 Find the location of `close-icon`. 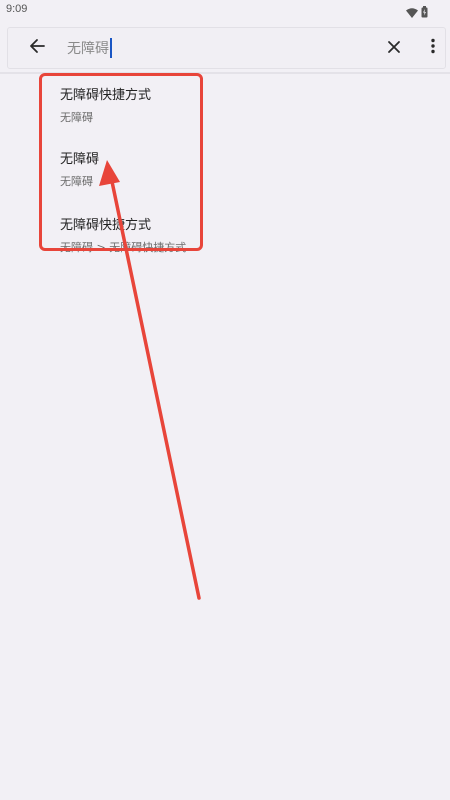

close-icon is located at coordinates (394, 48).